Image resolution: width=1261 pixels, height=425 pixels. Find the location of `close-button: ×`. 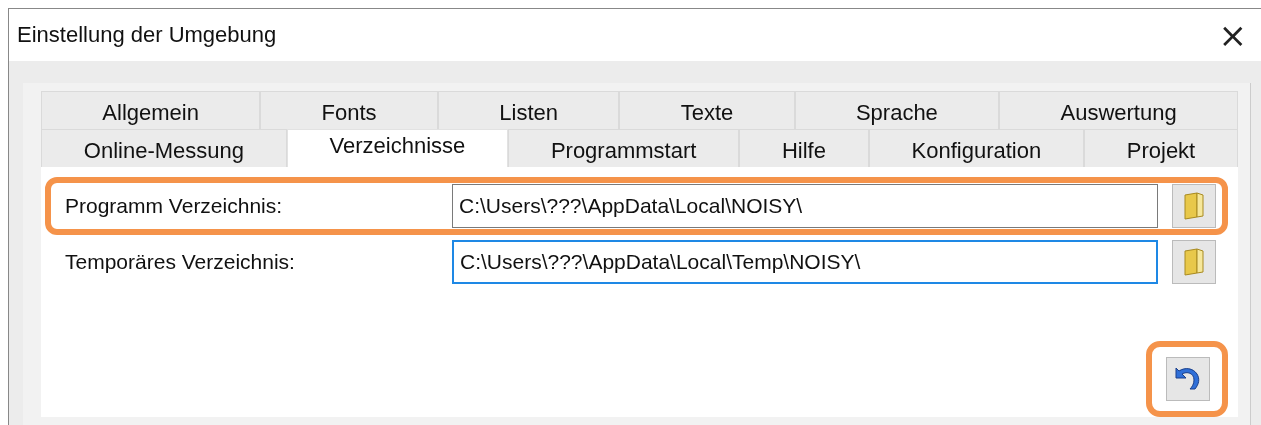

close-button: × is located at coordinates (1232, 35).